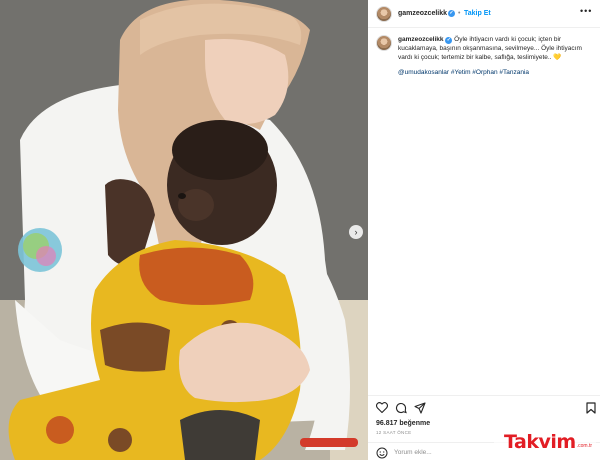  I want to click on caption-avatar, so click(384, 43).